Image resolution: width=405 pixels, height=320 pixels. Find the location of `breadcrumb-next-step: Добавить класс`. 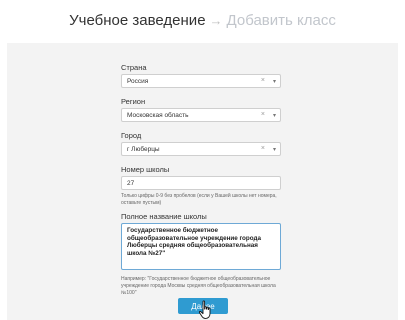

breadcrumb-next-step: Добавить класс is located at coordinates (281, 20).